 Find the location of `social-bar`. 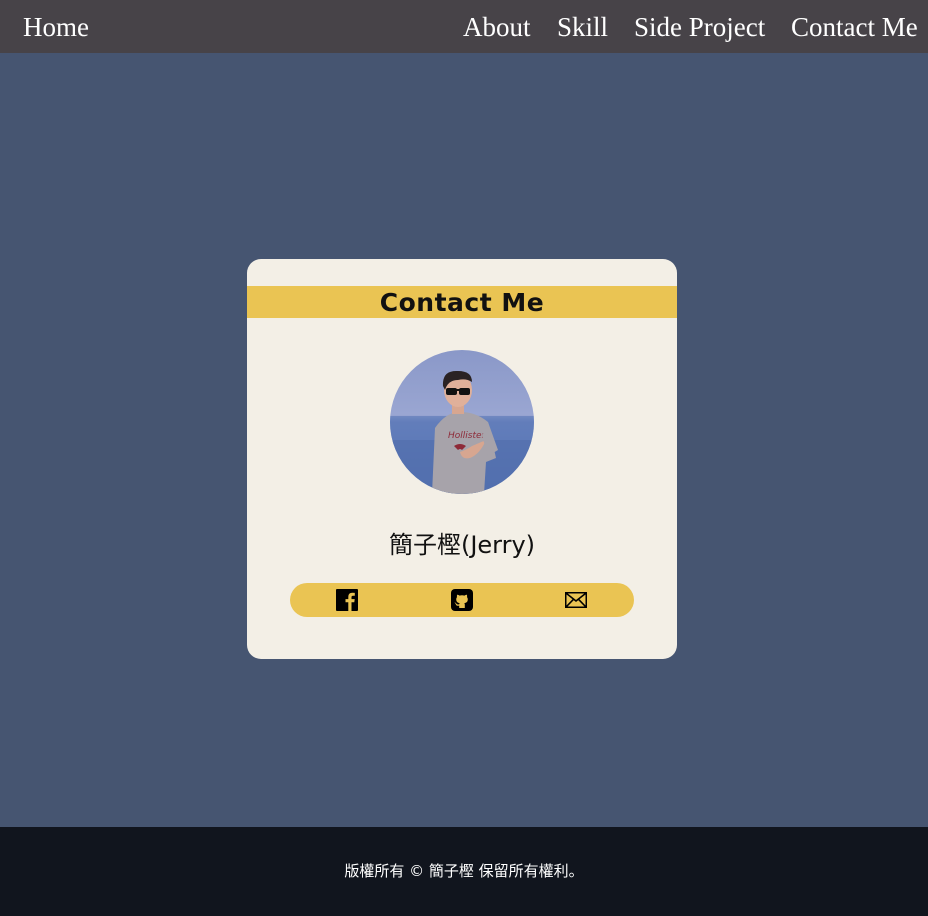

social-bar is located at coordinates (462, 600).